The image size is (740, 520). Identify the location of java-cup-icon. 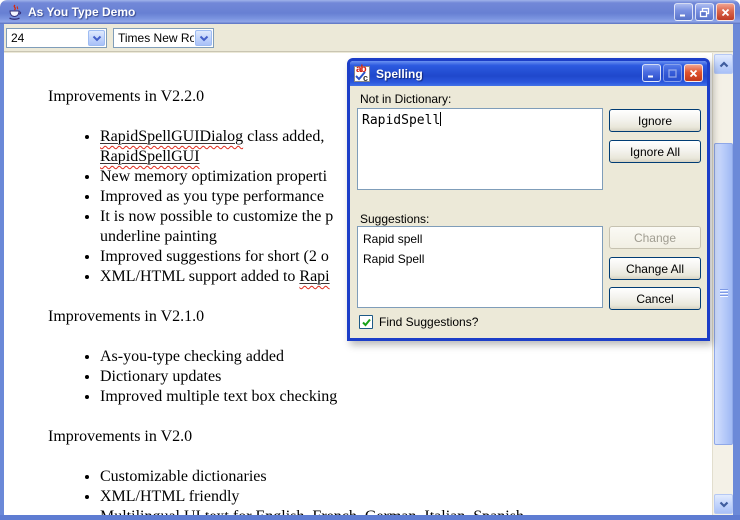
(14, 12).